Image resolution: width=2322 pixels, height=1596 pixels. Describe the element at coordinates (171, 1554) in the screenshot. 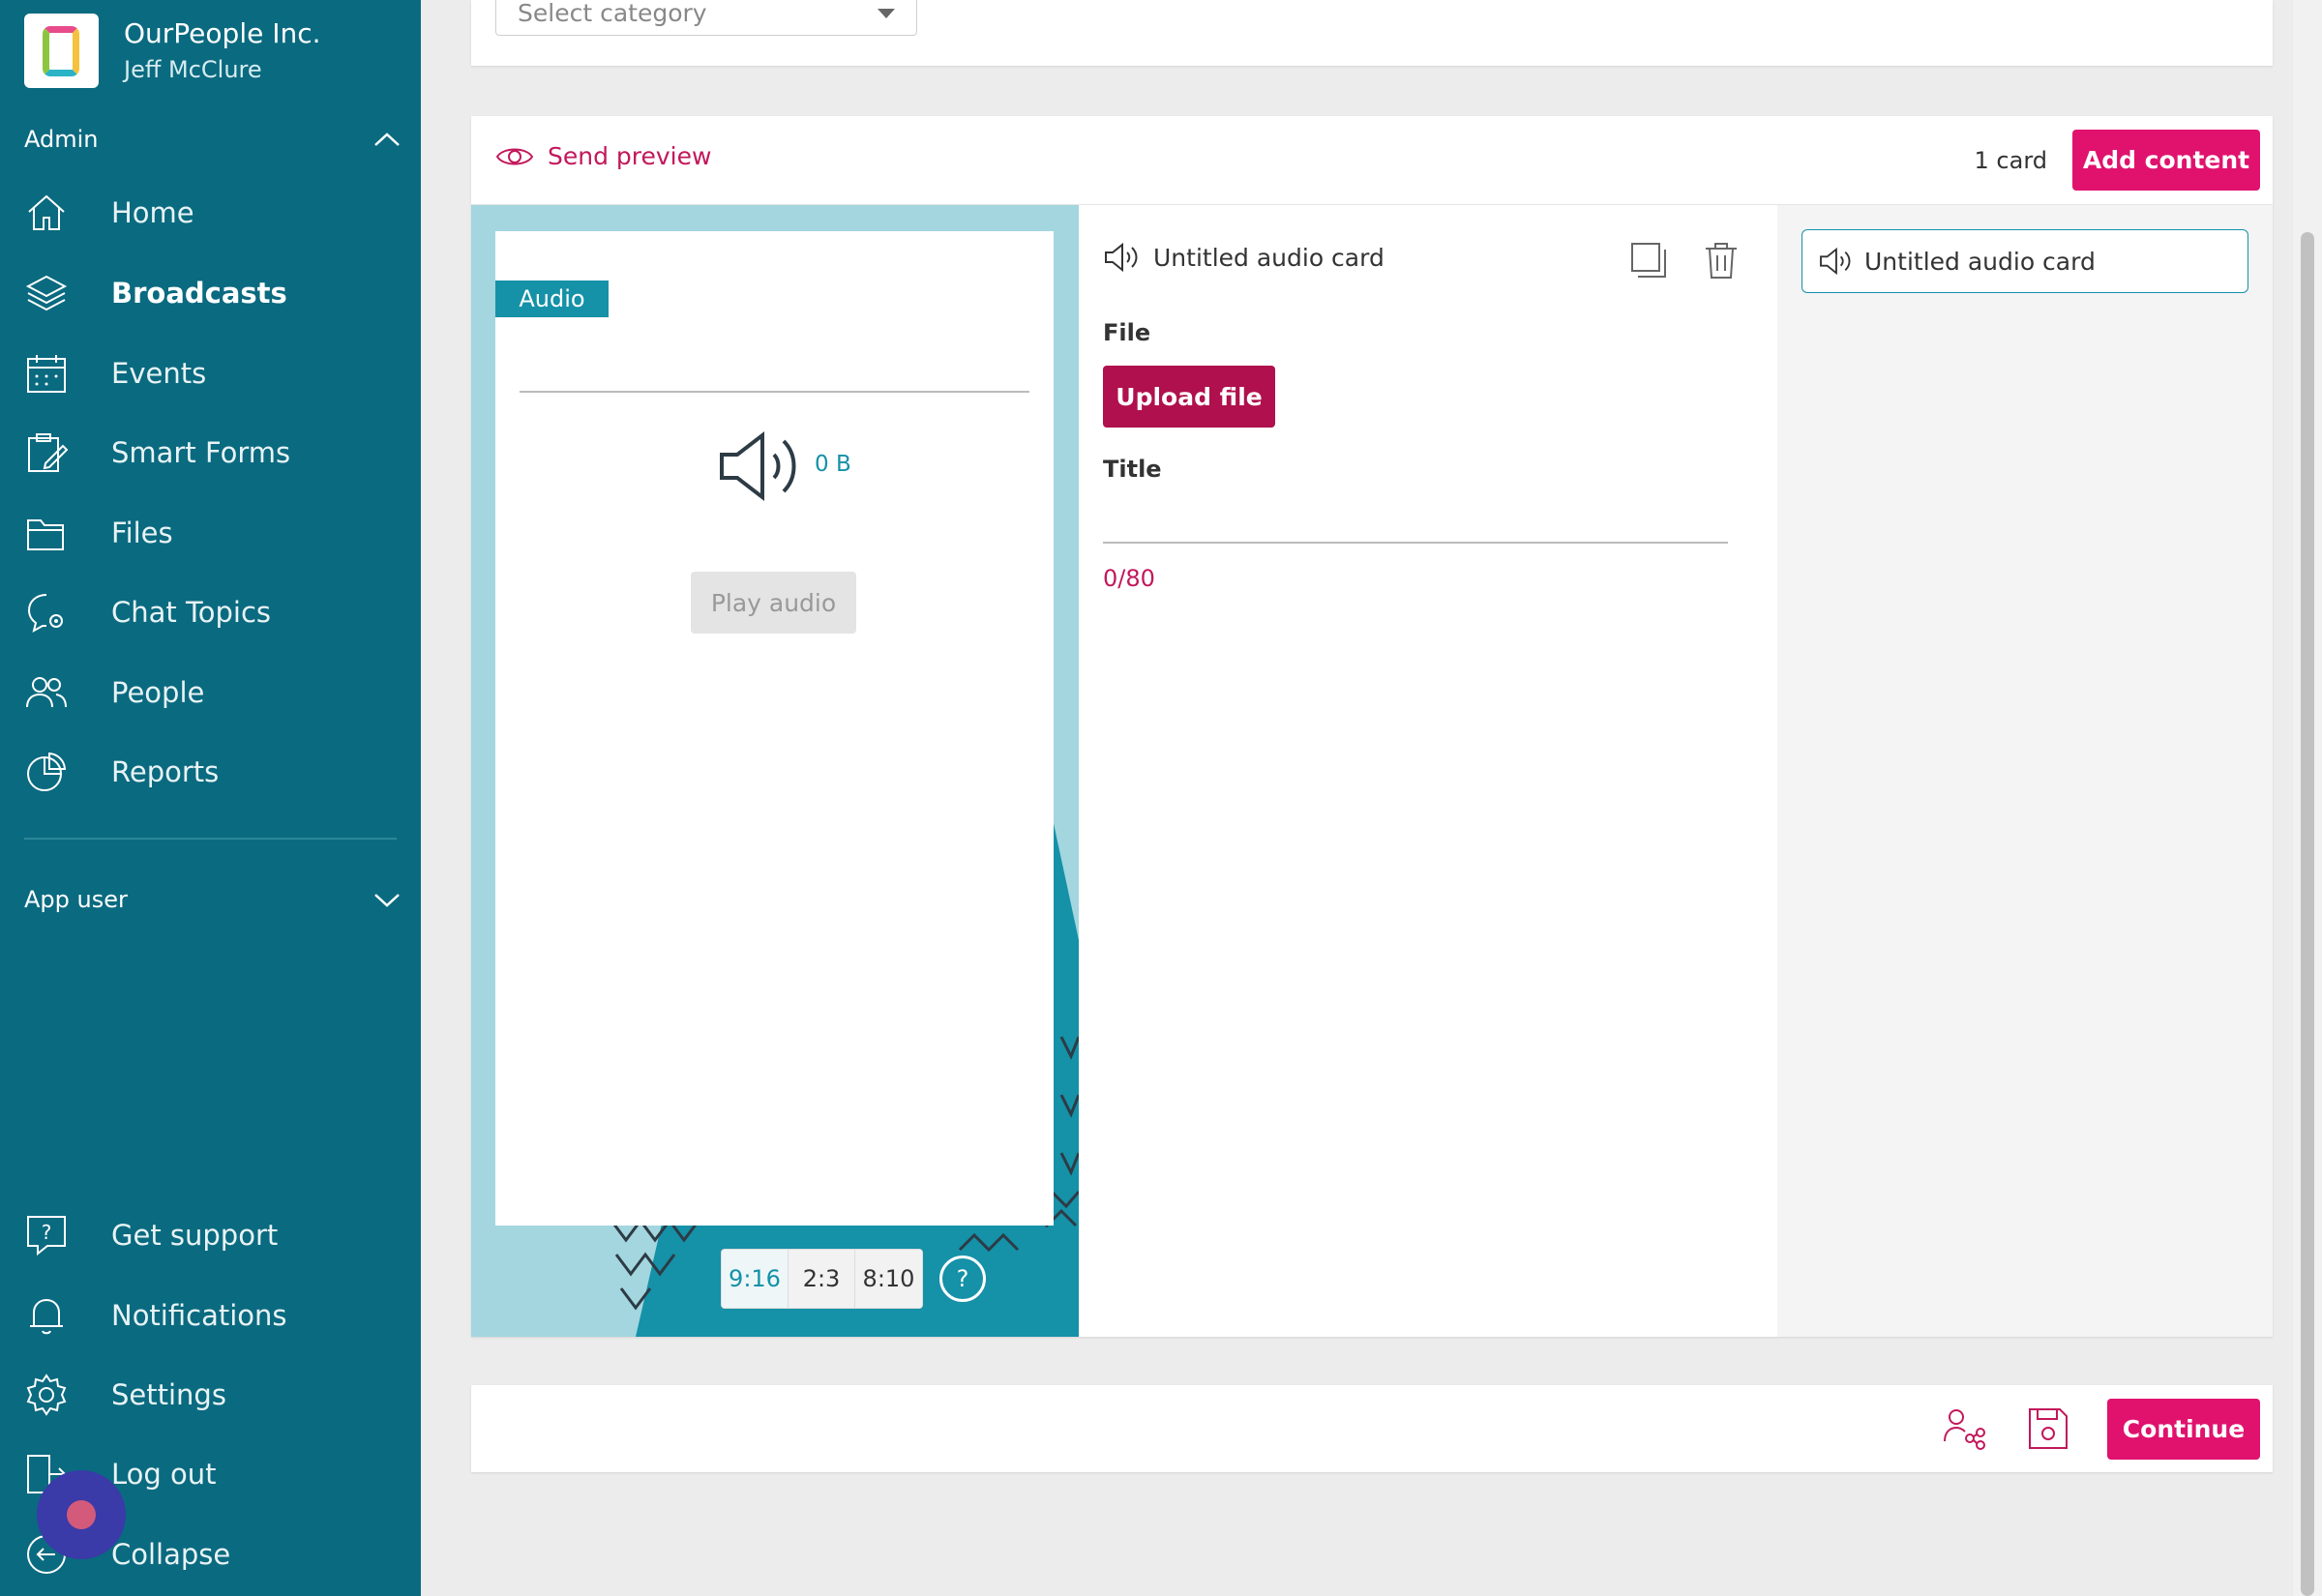

I see `sidebar-item-label: Collapse` at that location.